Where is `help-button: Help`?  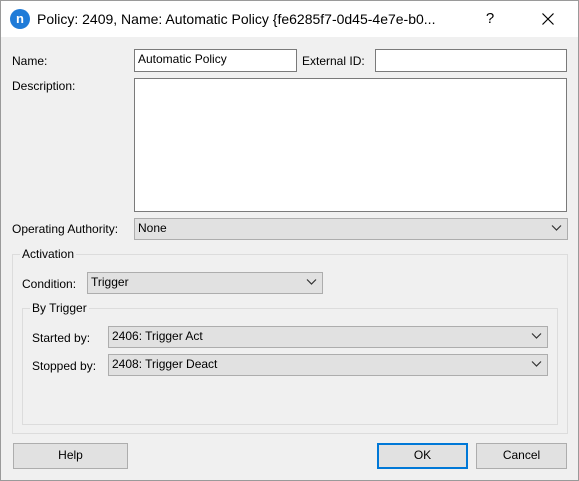
help-button: Help is located at coordinates (70, 456).